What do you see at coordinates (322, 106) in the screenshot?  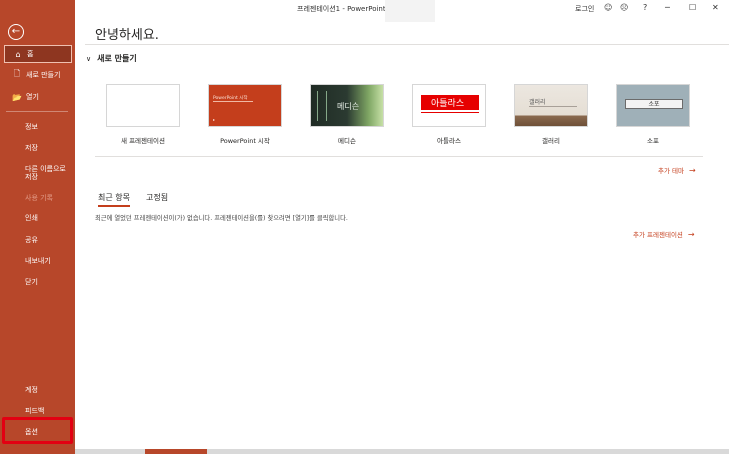 I see `template-thumb-decoration` at bounding box center [322, 106].